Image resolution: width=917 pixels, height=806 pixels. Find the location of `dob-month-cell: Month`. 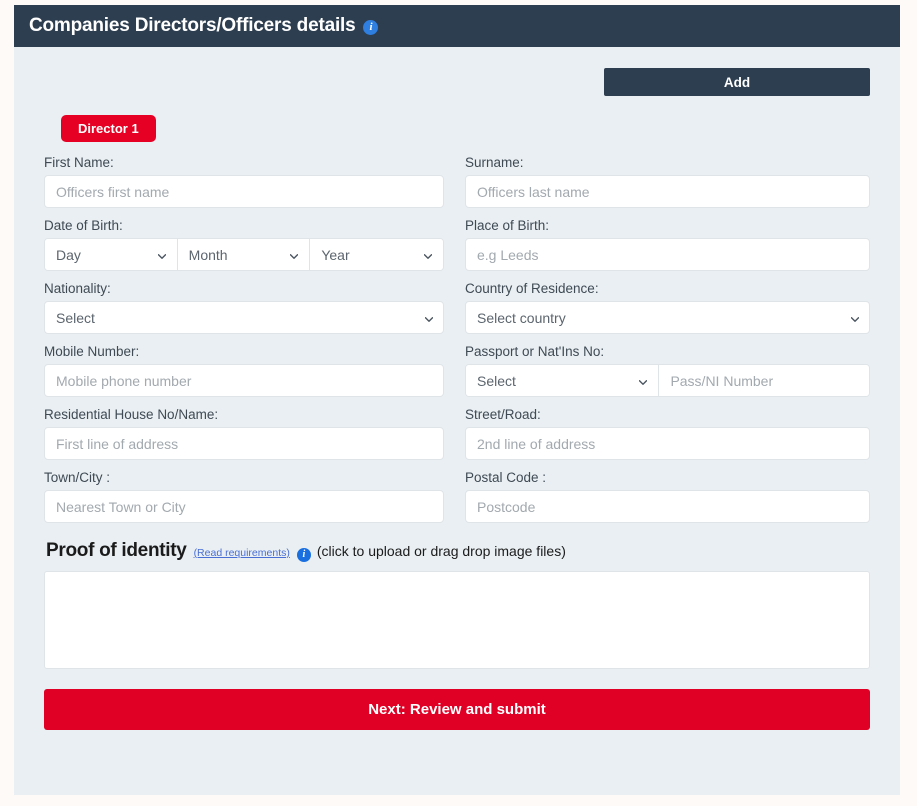

dob-month-cell: Month is located at coordinates (244, 254).